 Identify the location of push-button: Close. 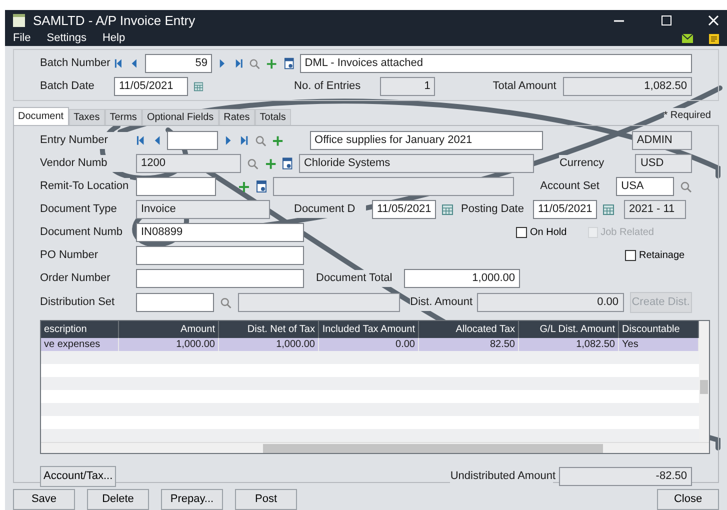
(688, 499).